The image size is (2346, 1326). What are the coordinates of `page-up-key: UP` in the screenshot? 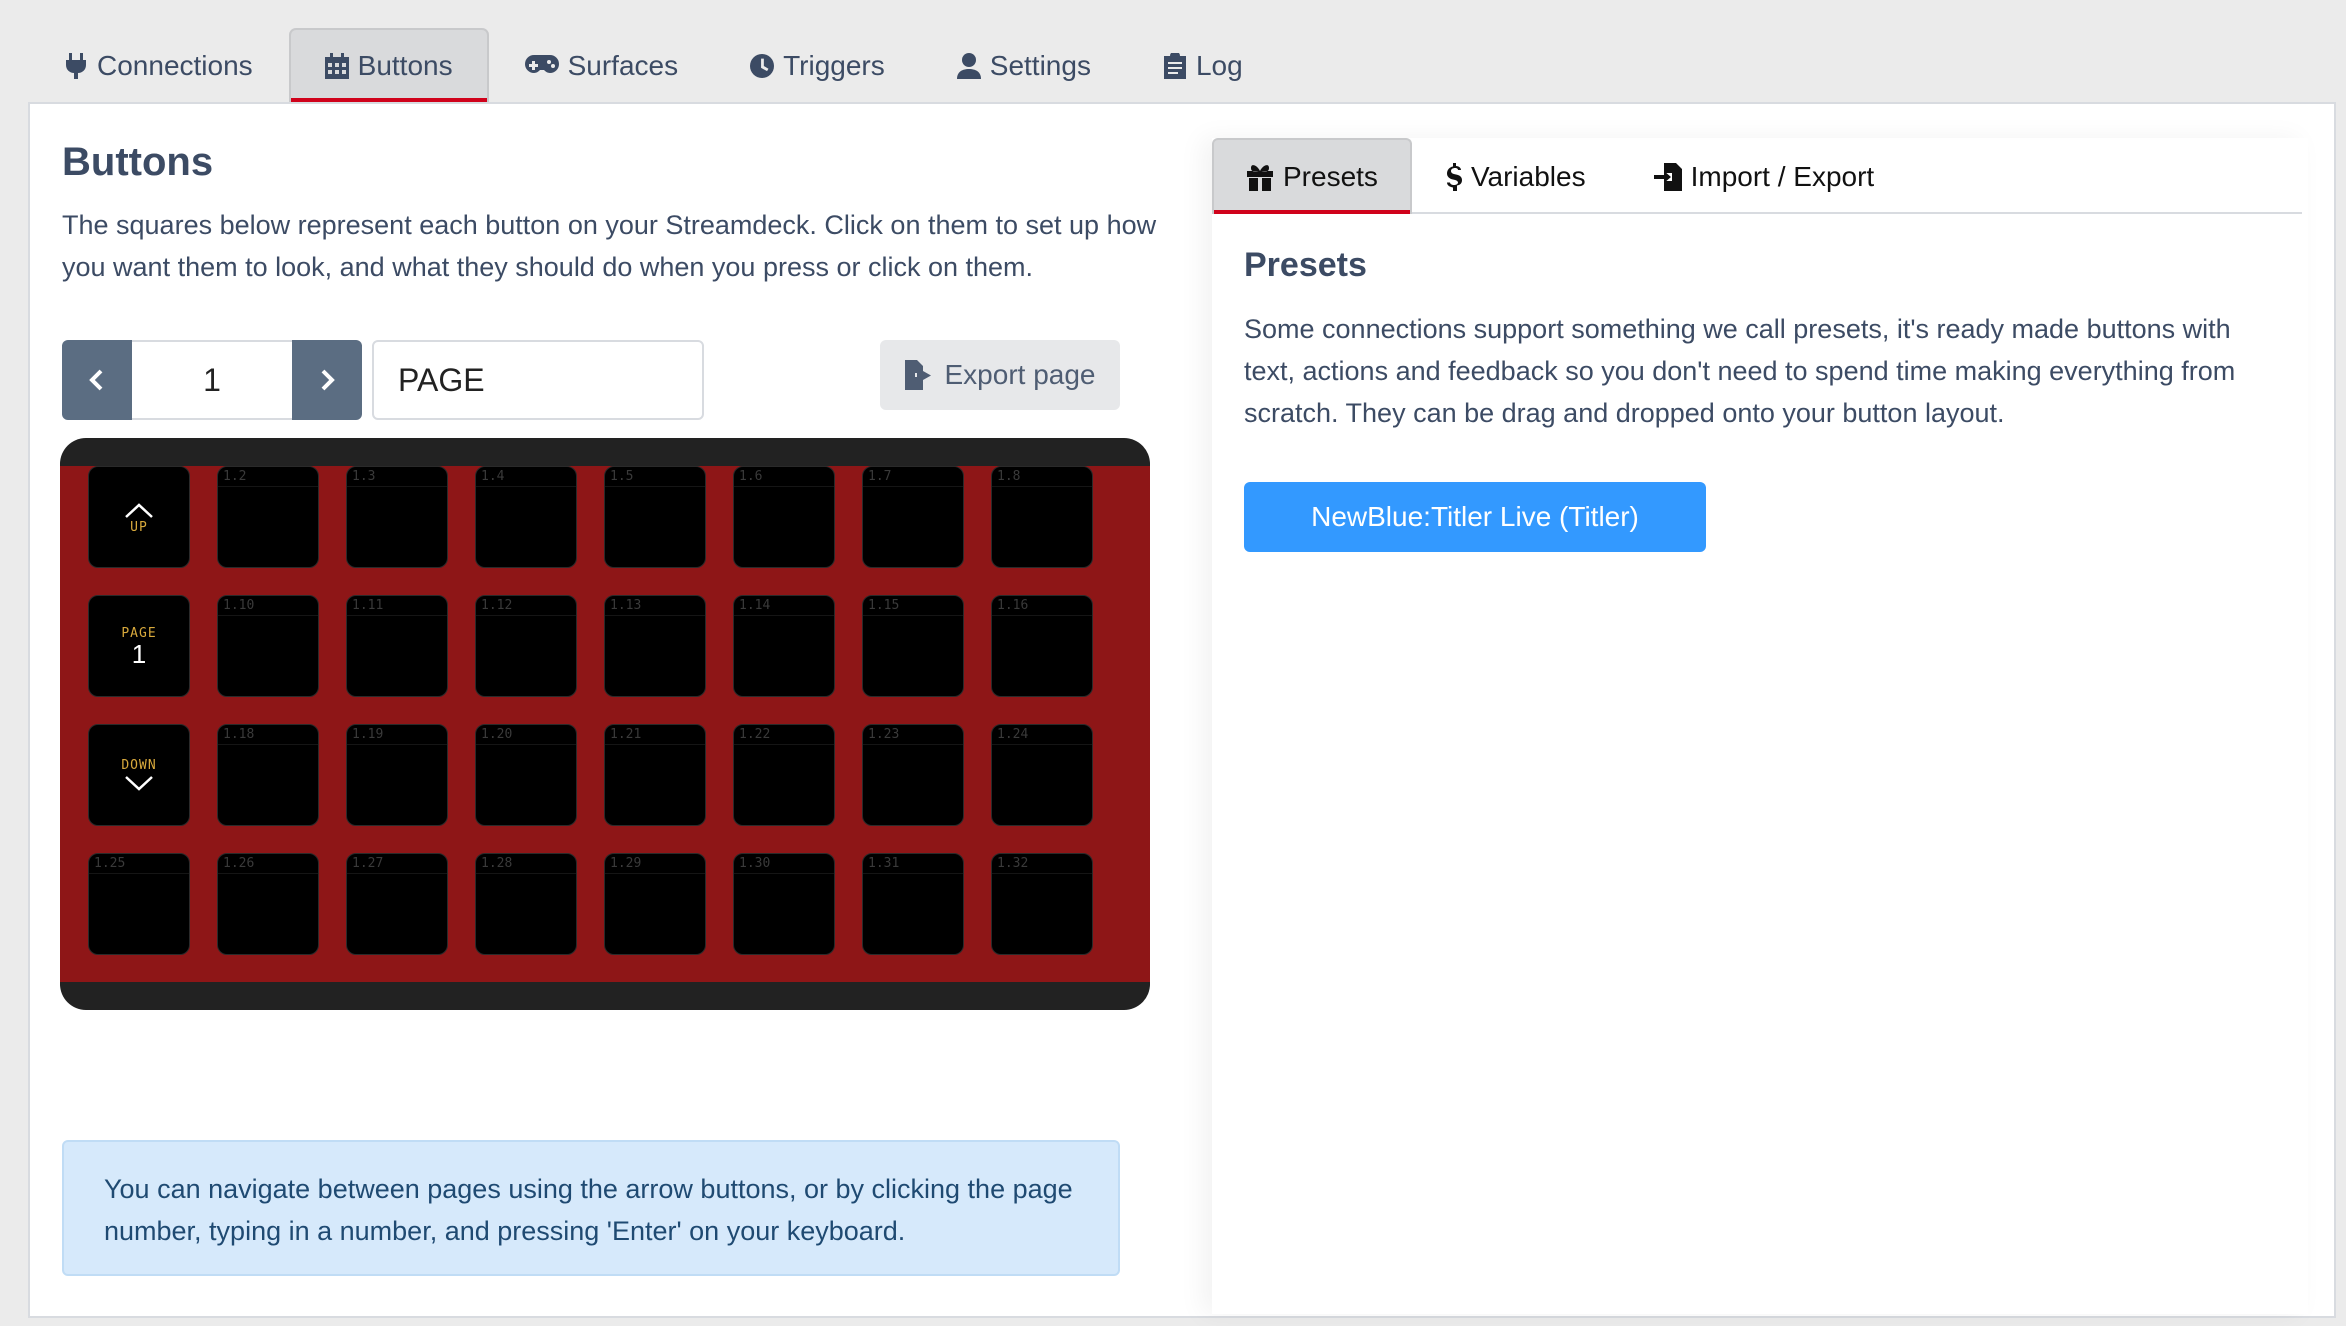 It's located at (139, 517).